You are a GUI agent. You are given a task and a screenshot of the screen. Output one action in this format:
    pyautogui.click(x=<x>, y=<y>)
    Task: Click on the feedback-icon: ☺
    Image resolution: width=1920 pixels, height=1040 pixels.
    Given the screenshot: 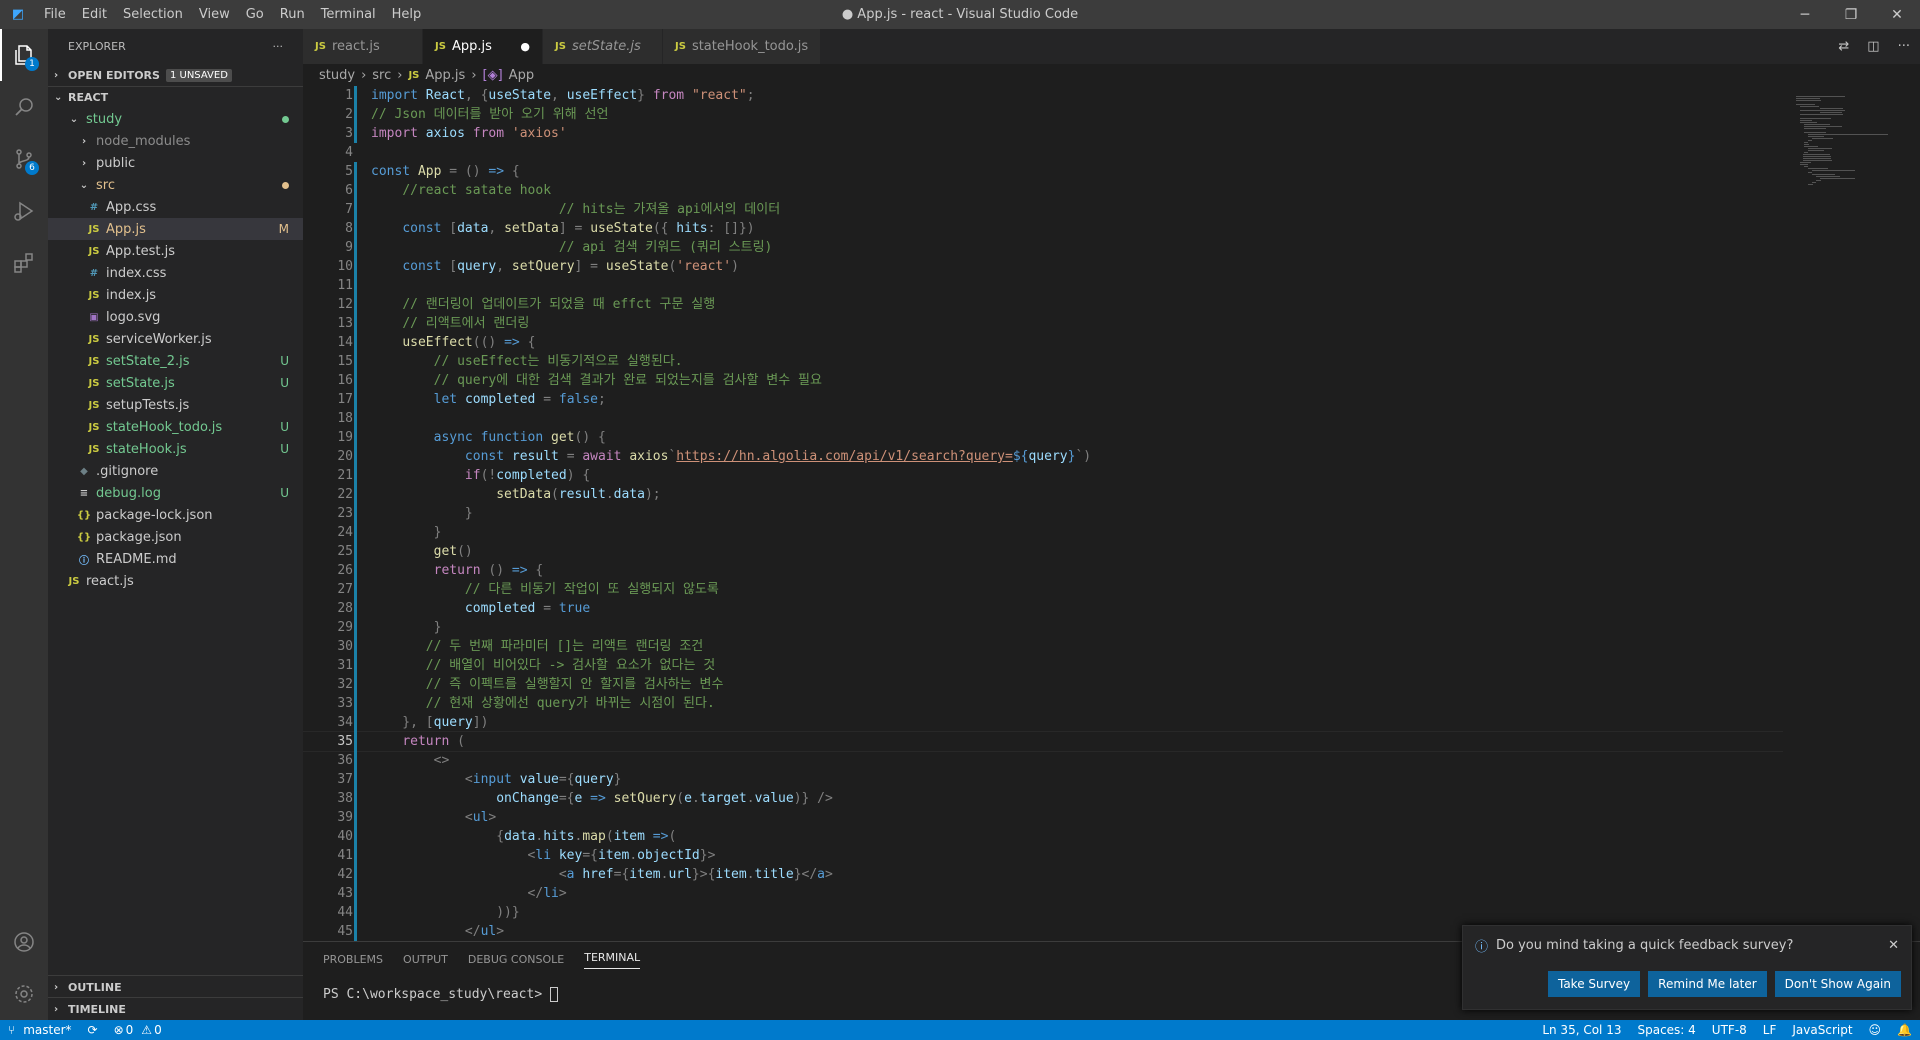 What is the action you would take?
    pyautogui.click(x=1875, y=1030)
    